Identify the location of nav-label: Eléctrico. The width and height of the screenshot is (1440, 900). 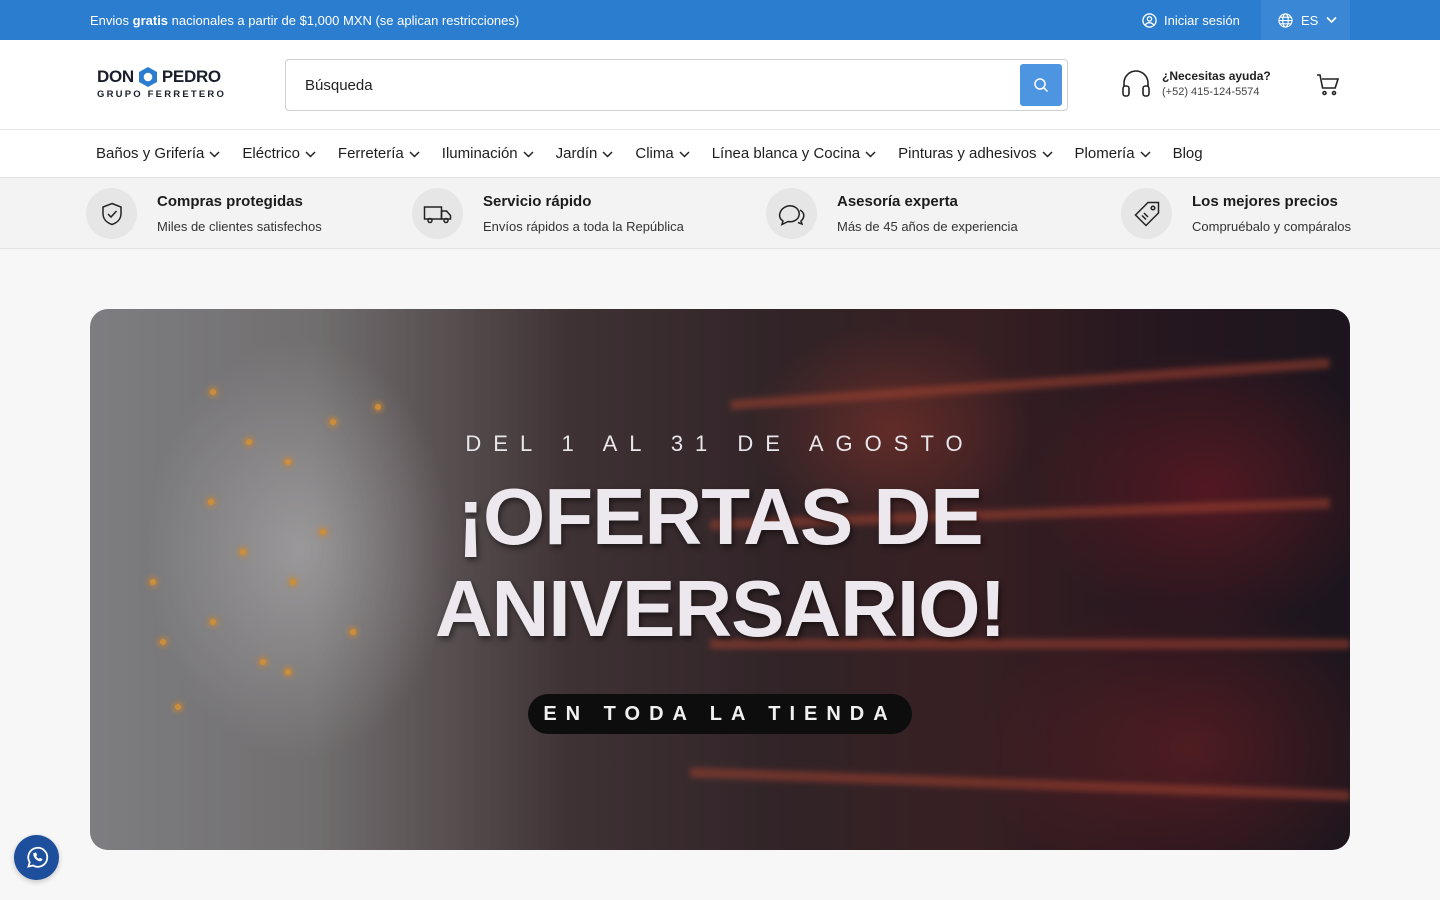
(271, 153).